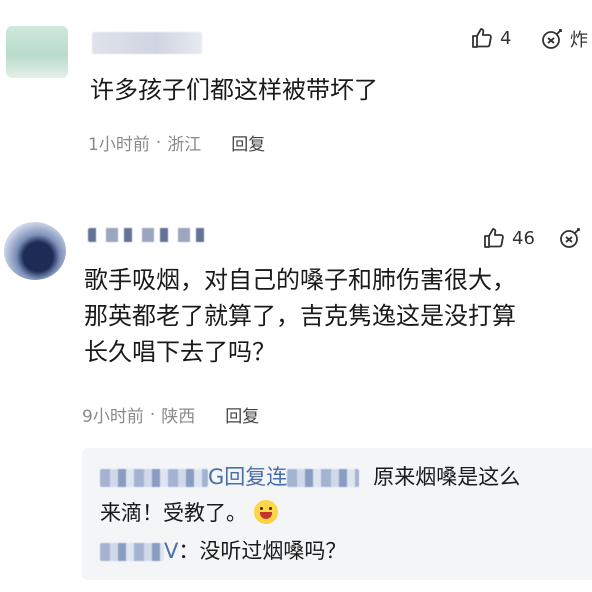  Describe the element at coordinates (508, 238) in the screenshot. I see `like-button: 46` at that location.